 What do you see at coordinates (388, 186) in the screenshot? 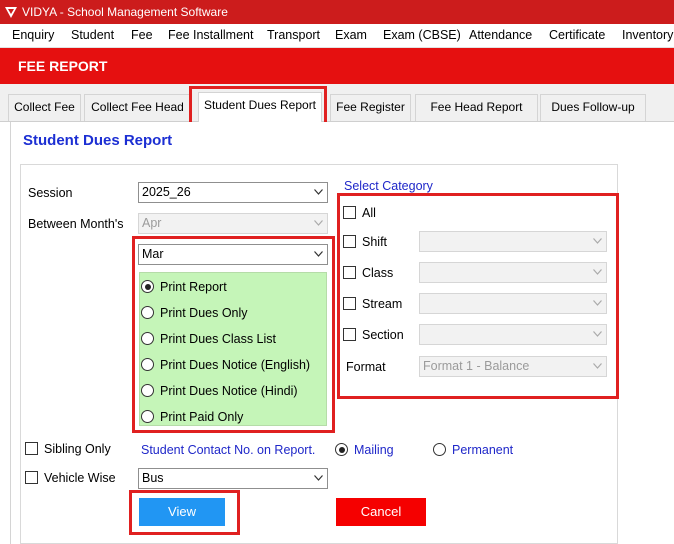
I see `select-category-label: Select Category` at bounding box center [388, 186].